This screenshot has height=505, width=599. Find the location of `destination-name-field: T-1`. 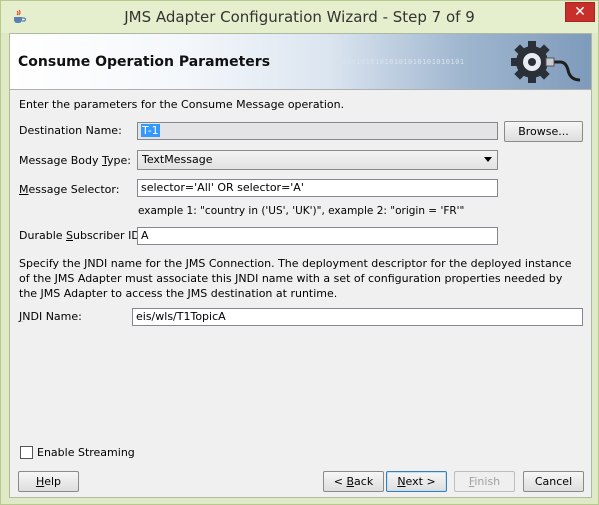

destination-name-field: T-1 is located at coordinates (317, 131).